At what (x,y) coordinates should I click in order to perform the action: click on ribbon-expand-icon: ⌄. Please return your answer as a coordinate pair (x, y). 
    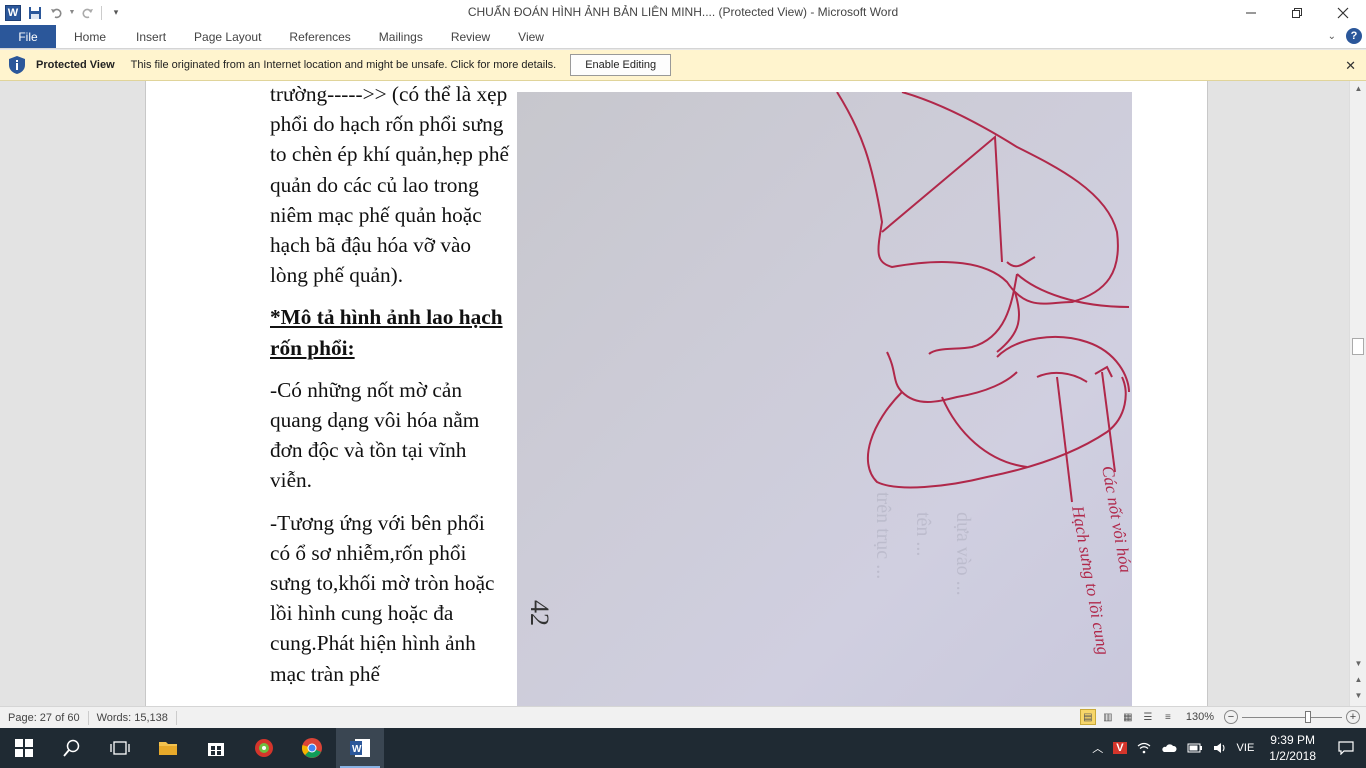
    Looking at the image, I should click on (1332, 36).